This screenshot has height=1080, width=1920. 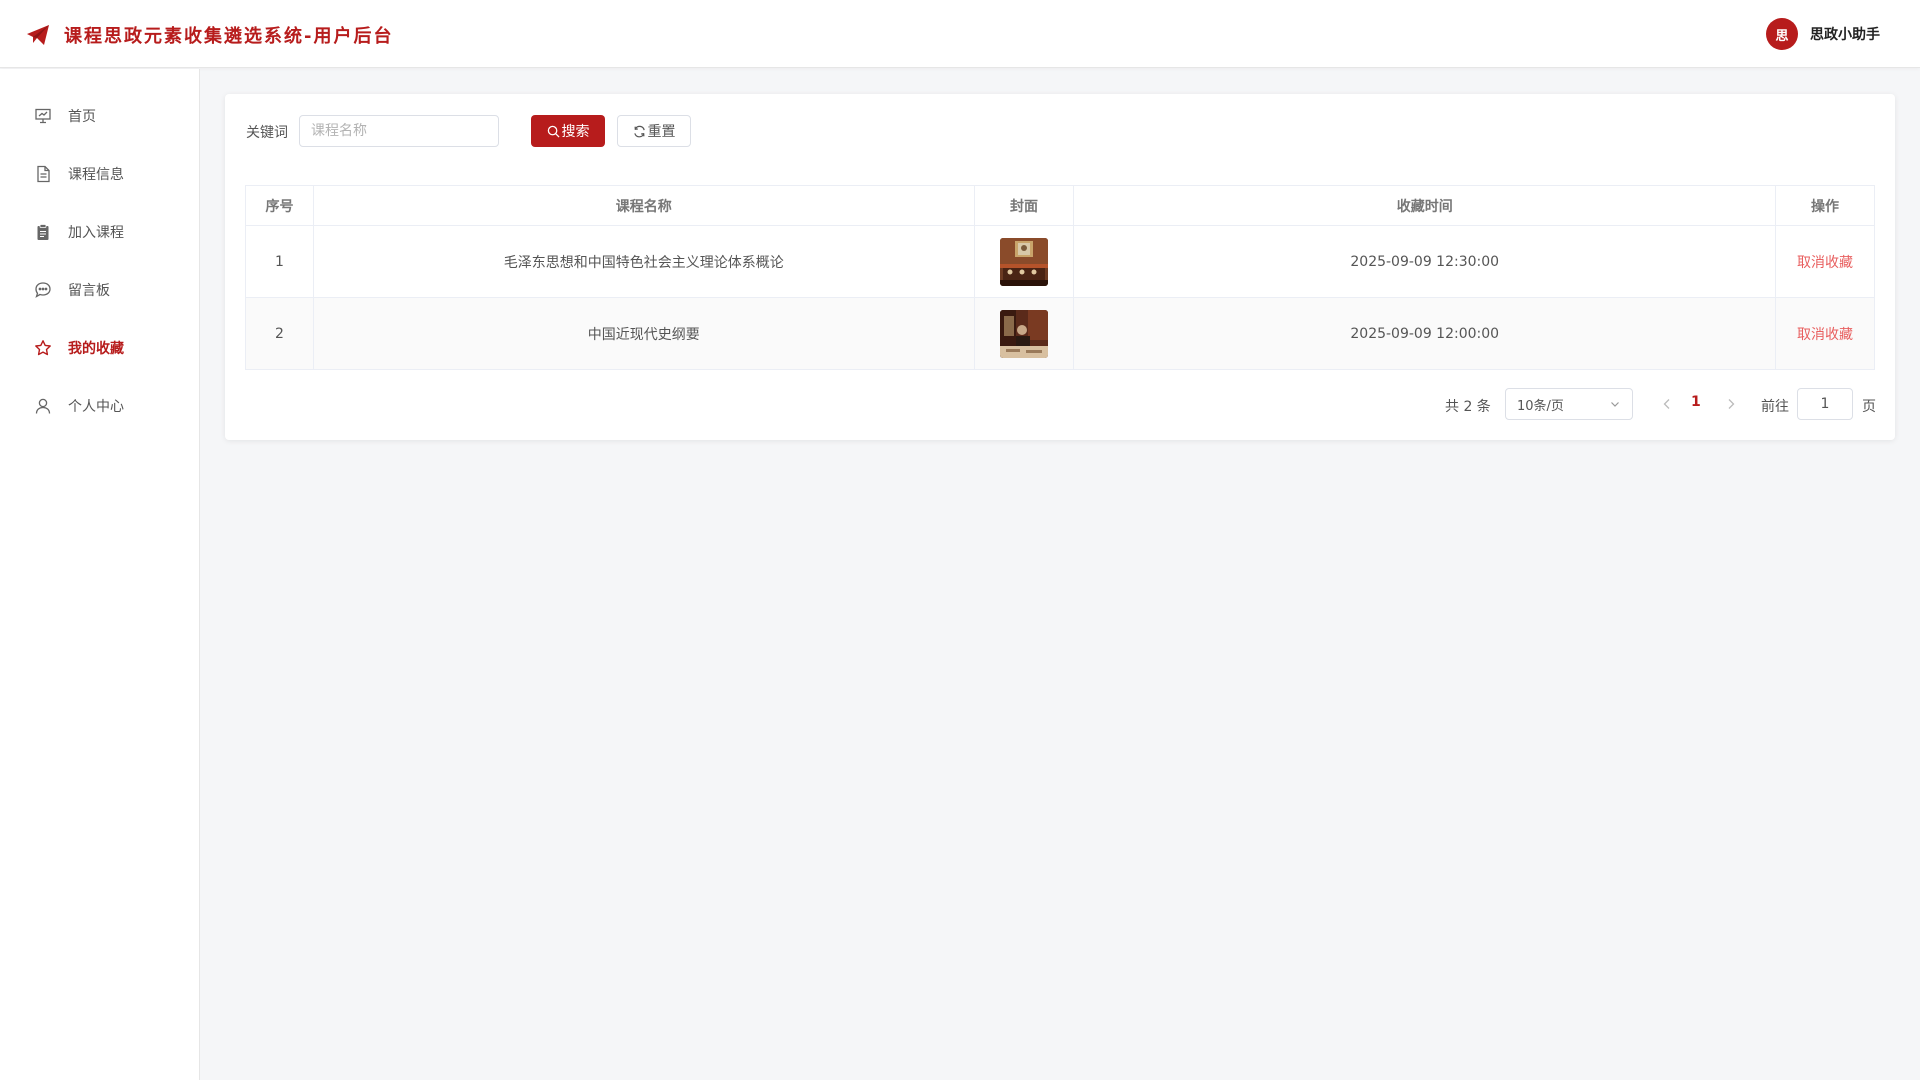 What do you see at coordinates (643, 261) in the screenshot?
I see `course-name: 毛泽东思想和中国特色社会主义理论体系概论` at bounding box center [643, 261].